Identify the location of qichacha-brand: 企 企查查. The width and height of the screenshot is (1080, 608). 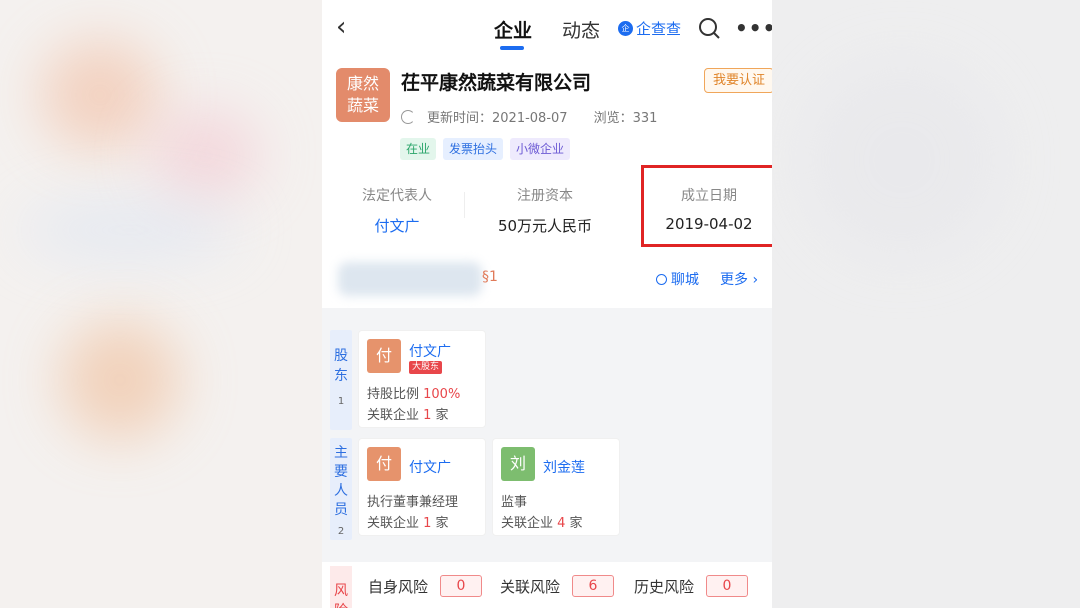
(649, 28).